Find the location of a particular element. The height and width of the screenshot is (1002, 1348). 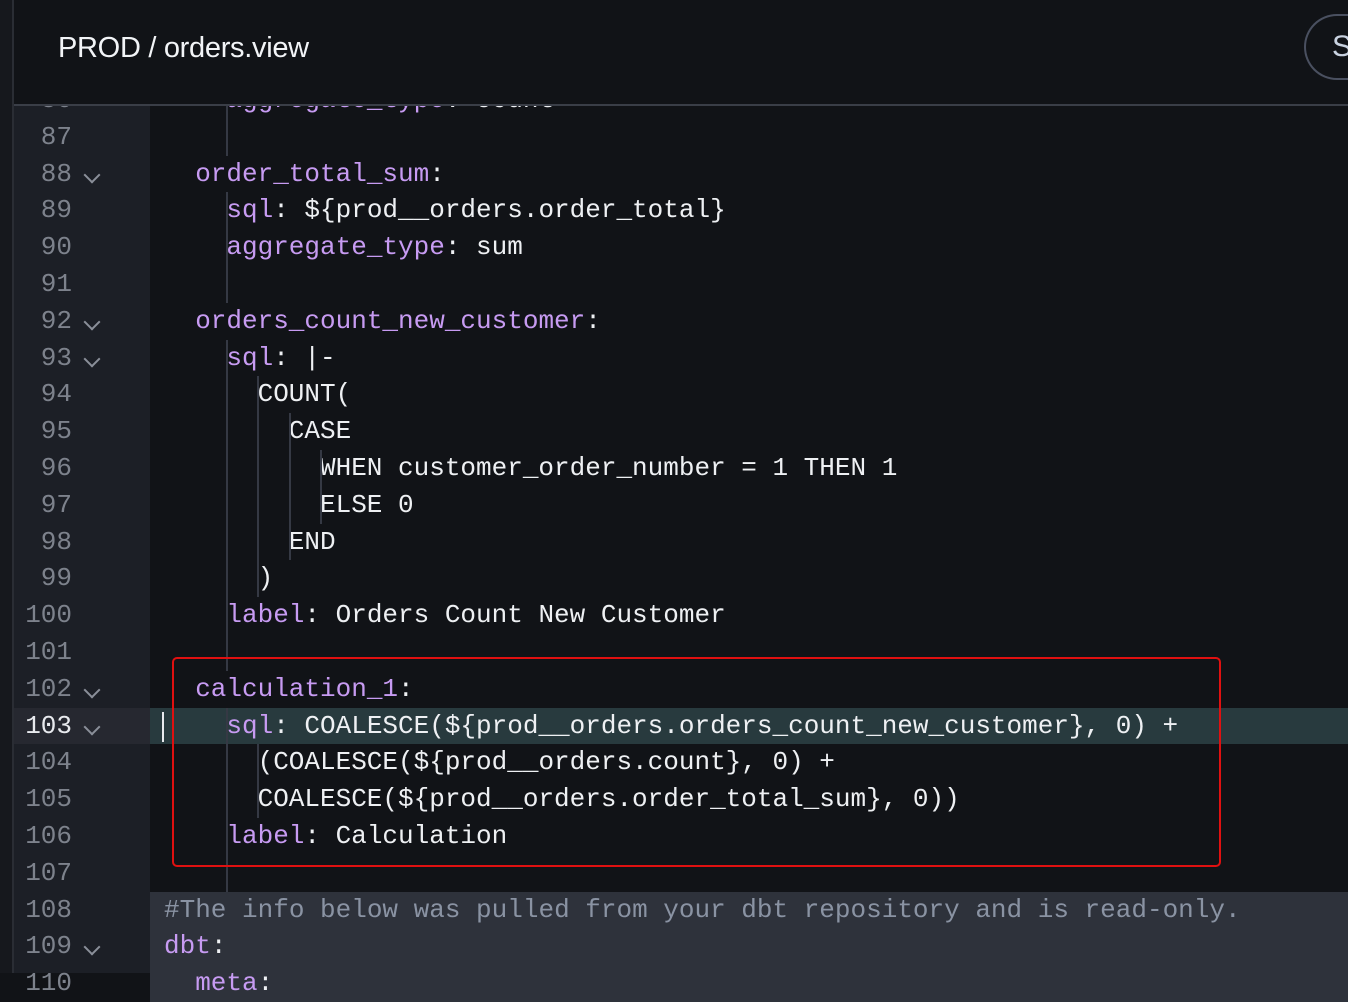

gutter-row: 98 is located at coordinates (82, 542).